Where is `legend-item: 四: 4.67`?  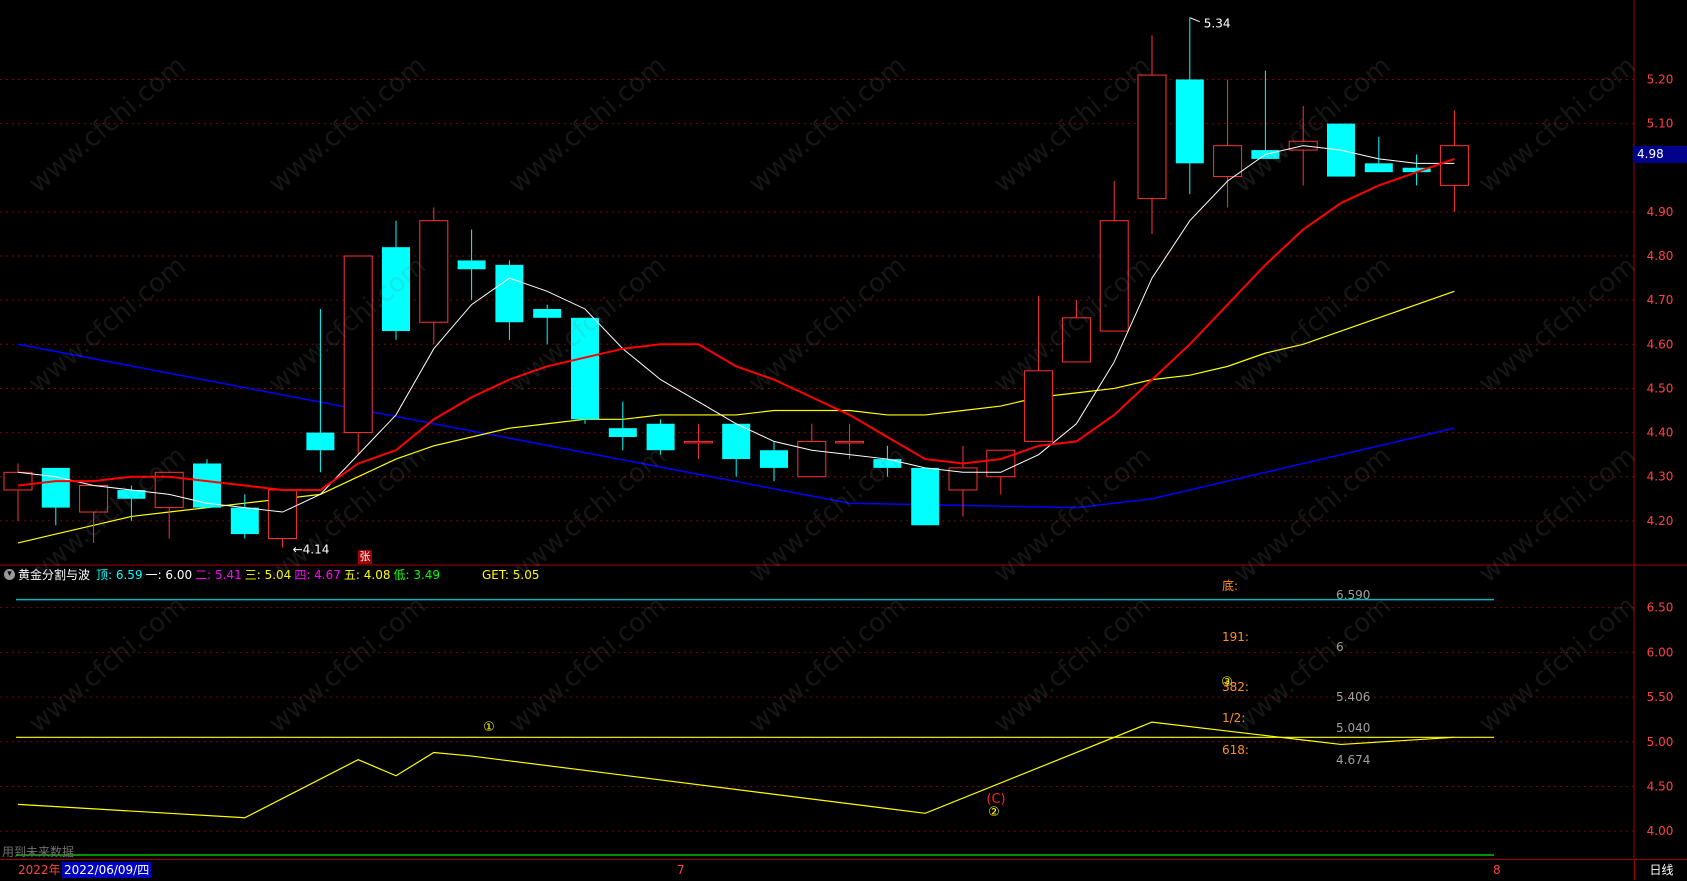
legend-item: 四: 4.67 is located at coordinates (317, 575).